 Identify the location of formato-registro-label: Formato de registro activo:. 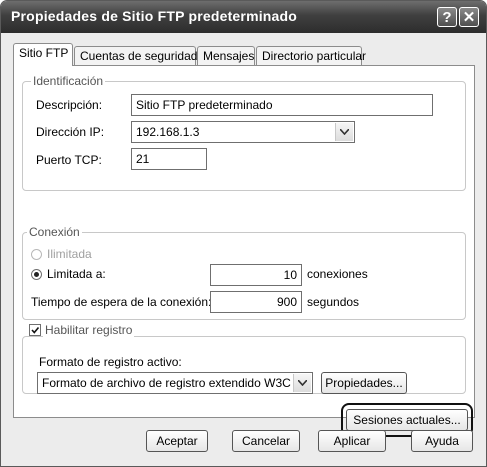
(110, 362).